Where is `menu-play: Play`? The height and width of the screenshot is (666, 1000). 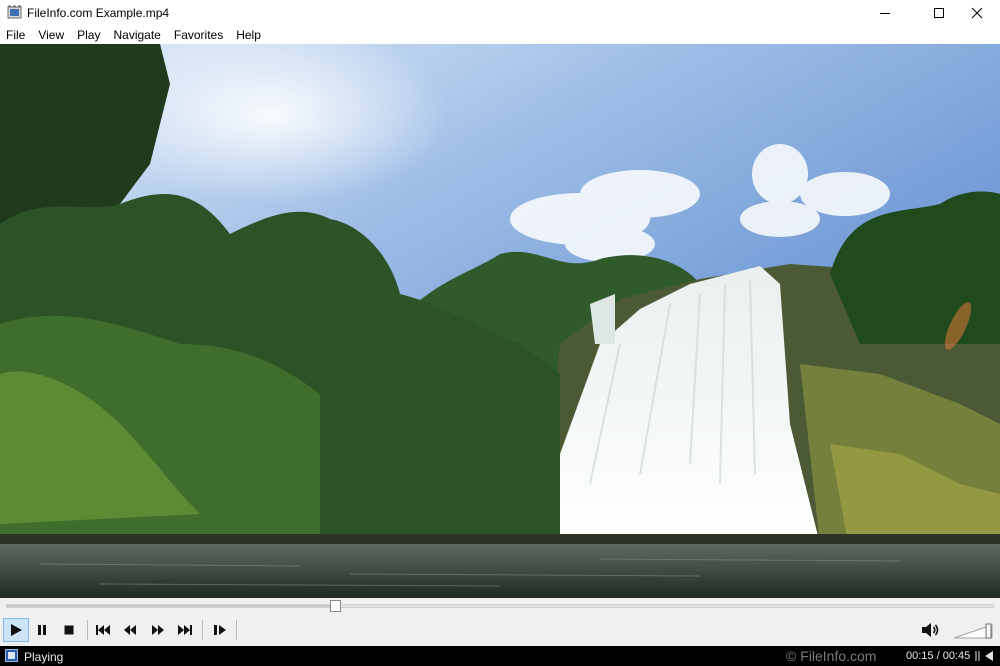
menu-play: Play is located at coordinates (88, 35).